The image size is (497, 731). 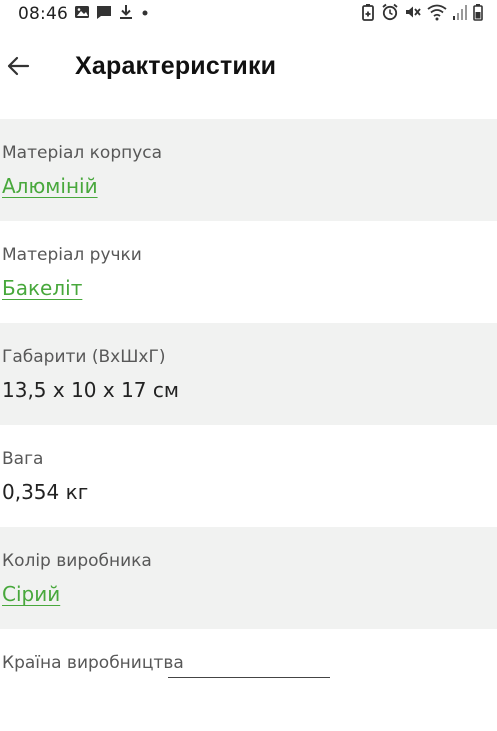 What do you see at coordinates (248, 578) in the screenshot?
I see `spec-row-color: Колір виробника Сірий` at bounding box center [248, 578].